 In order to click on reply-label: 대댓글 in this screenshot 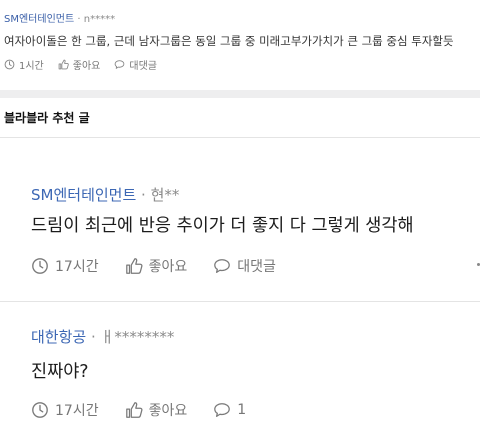, I will do `click(256, 267)`.